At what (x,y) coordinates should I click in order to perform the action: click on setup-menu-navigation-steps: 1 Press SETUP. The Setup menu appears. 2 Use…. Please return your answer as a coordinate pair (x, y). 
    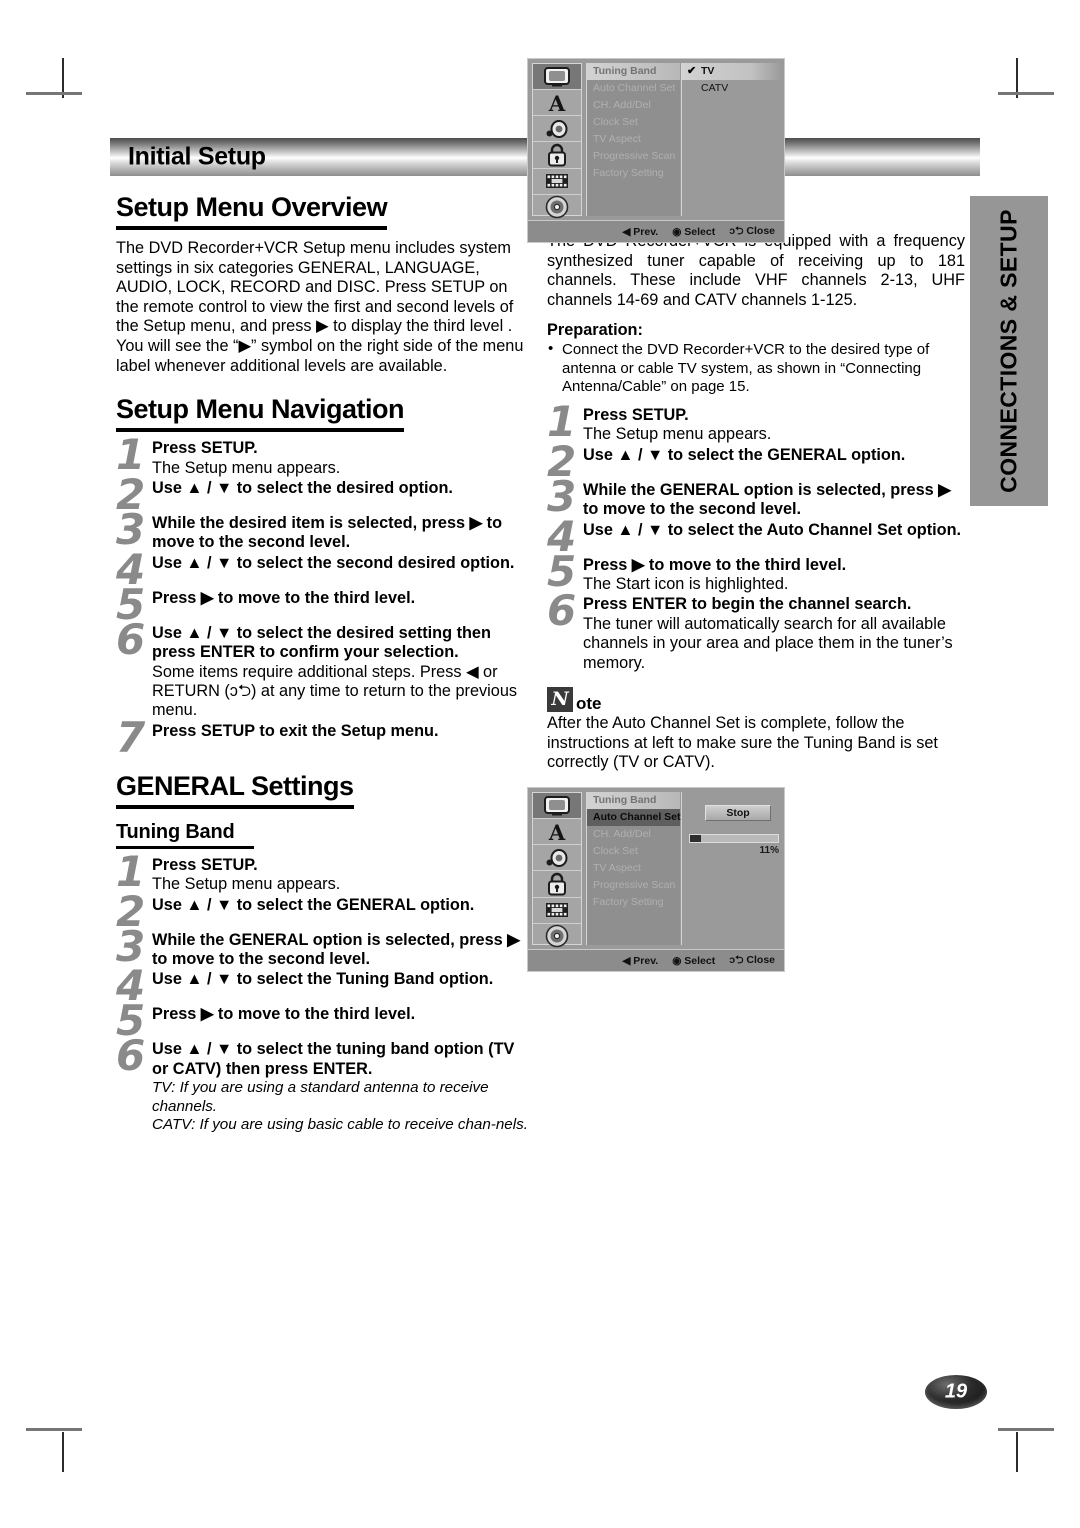
    Looking at the image, I should click on (325, 596).